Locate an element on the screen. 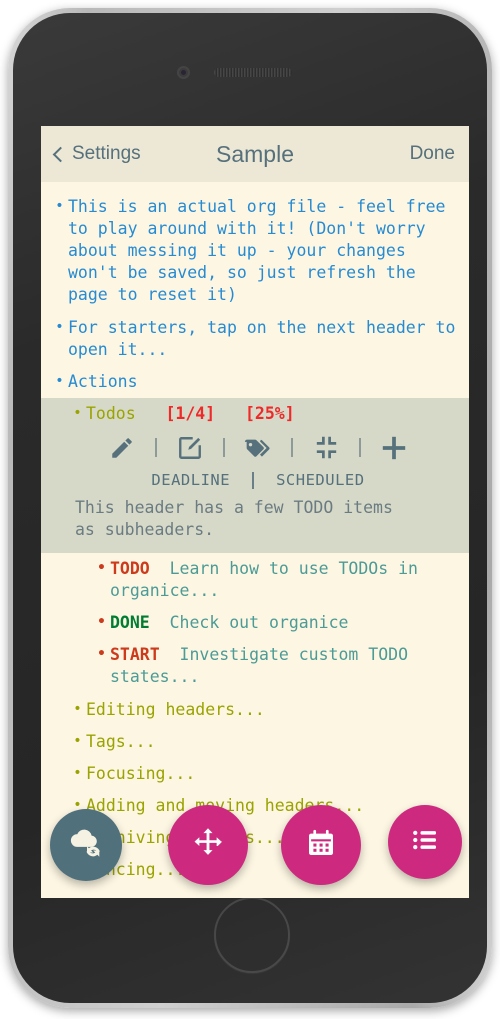 The width and height of the screenshot is (500, 1019). edit-description-button is located at coordinates (190, 448).